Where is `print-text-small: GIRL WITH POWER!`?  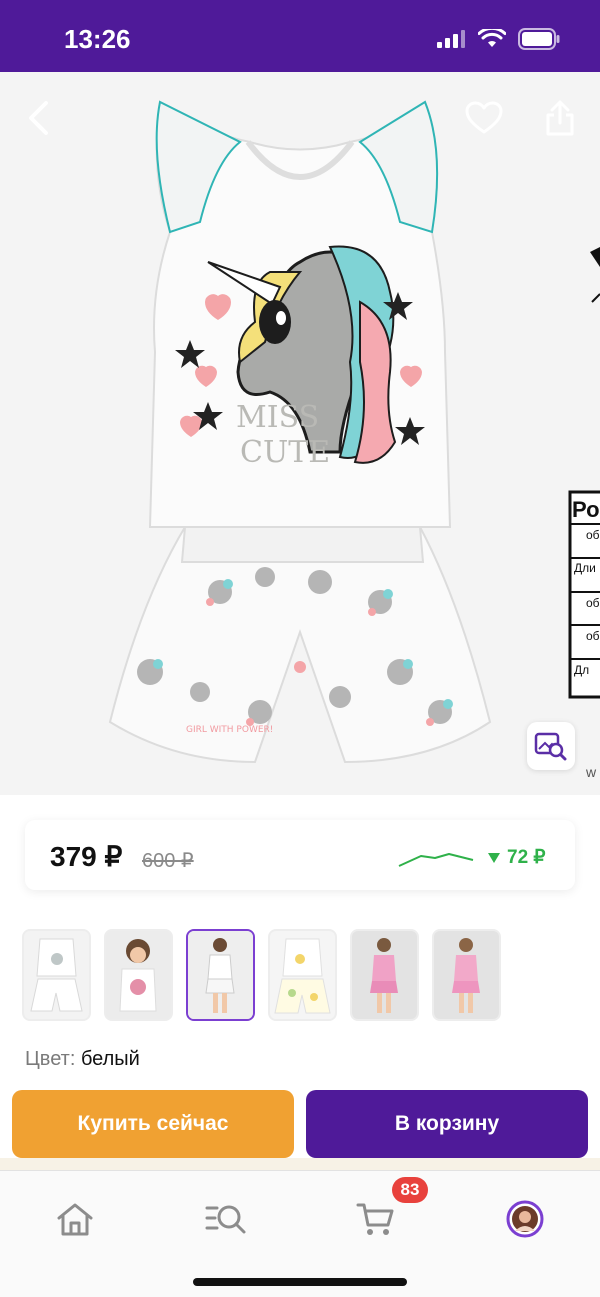
print-text-small: GIRL WITH POWER! is located at coordinates (229, 730).